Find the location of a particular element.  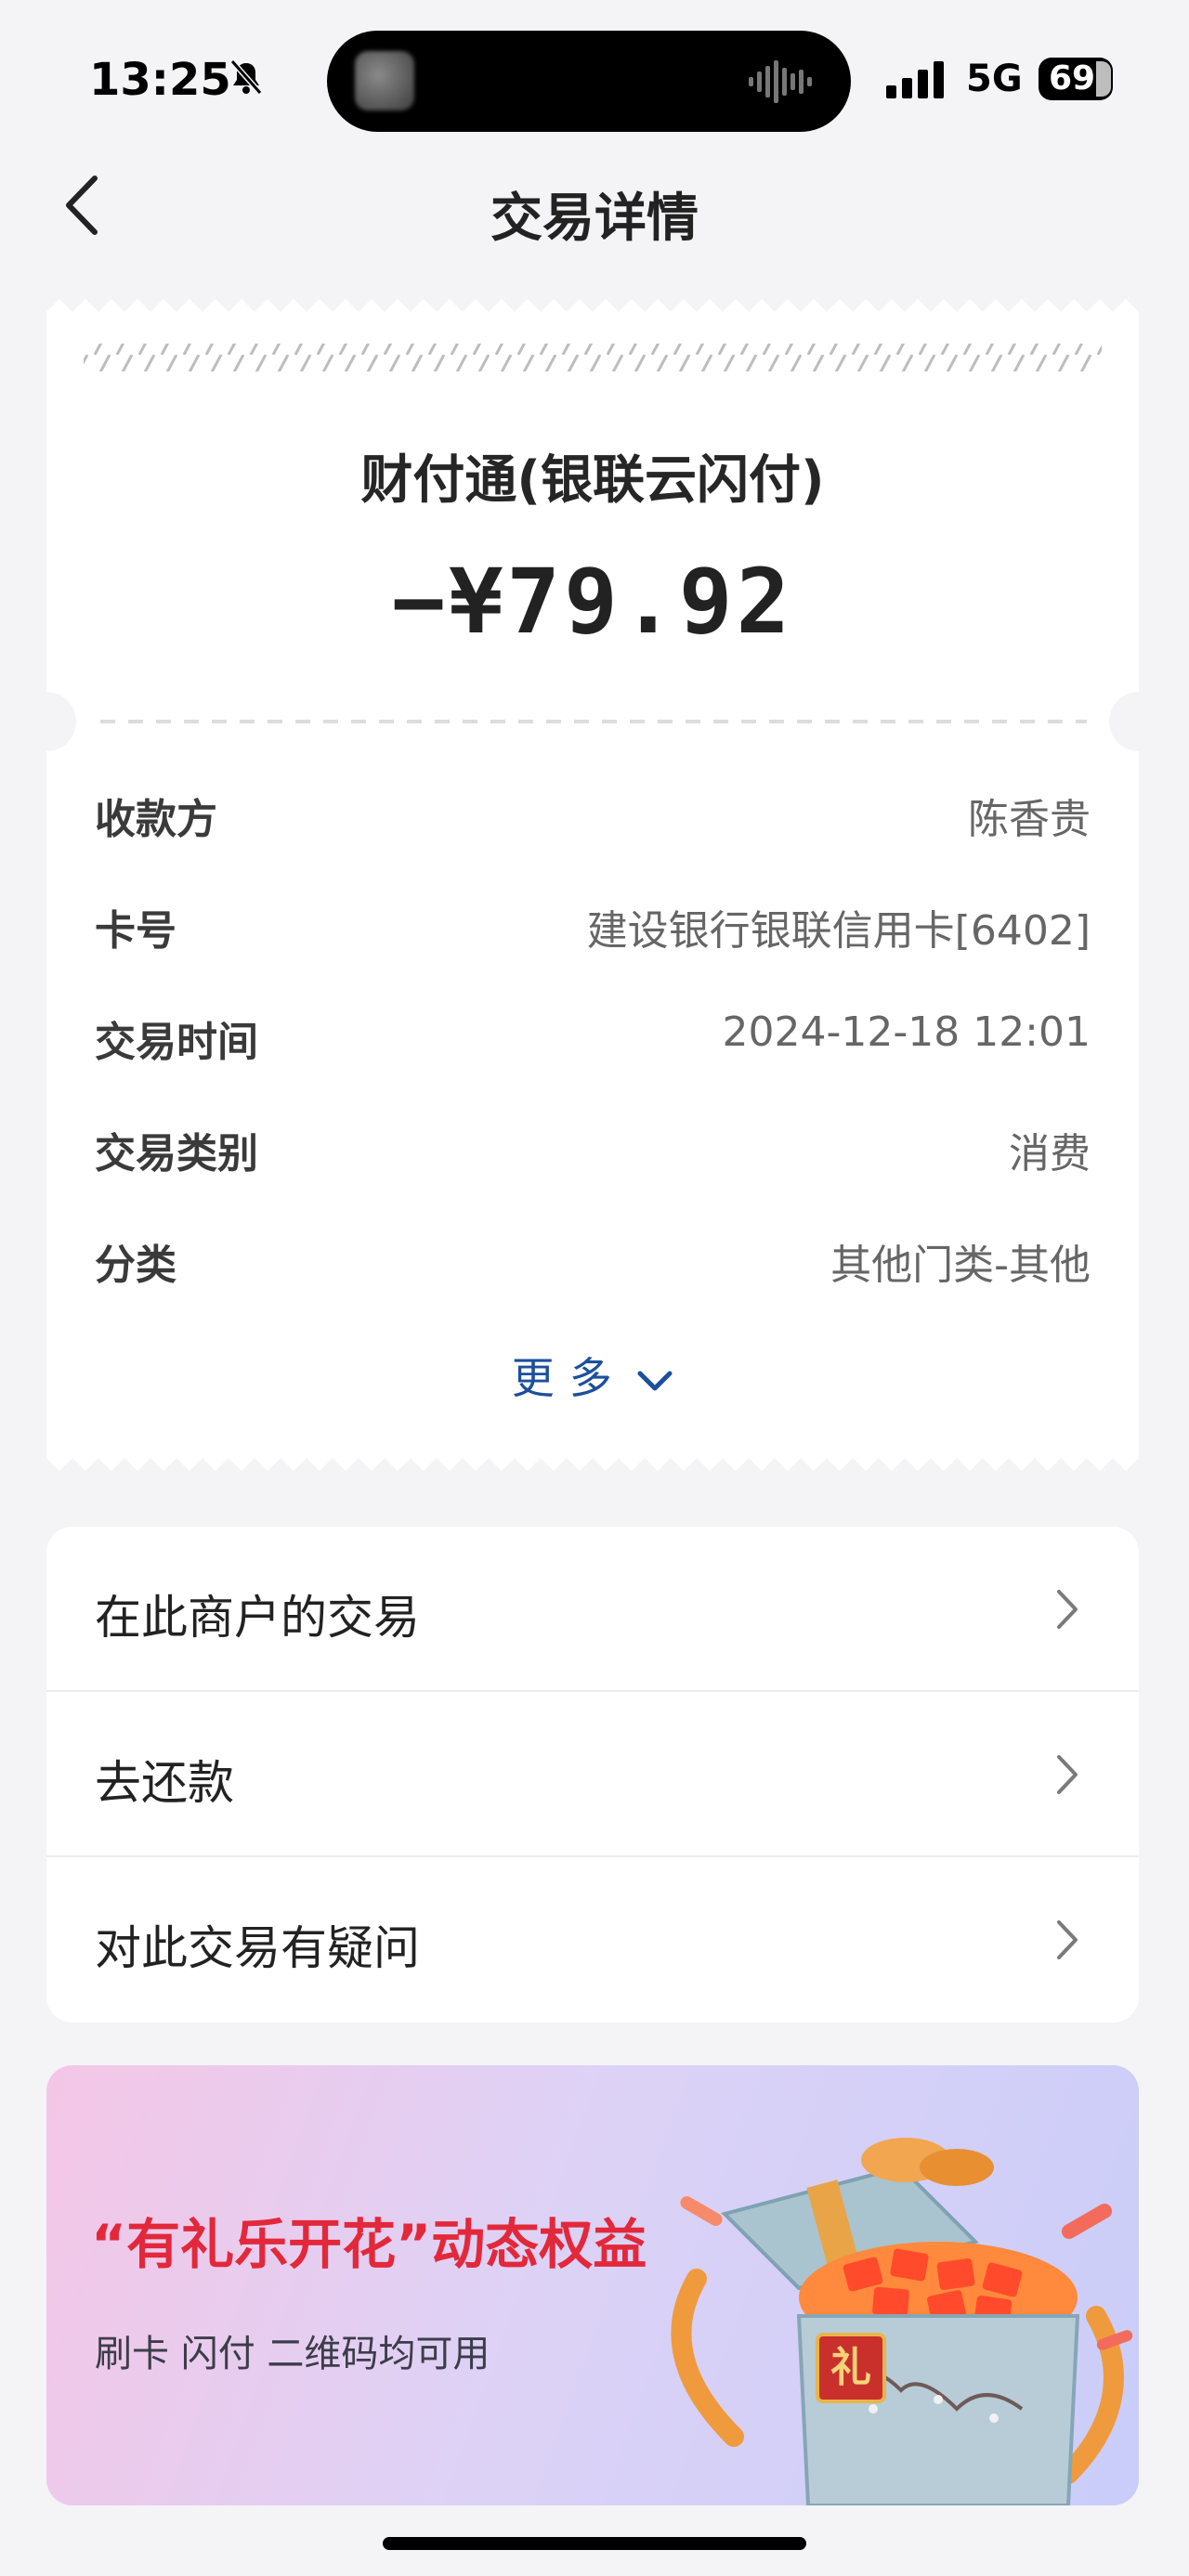

status-bar: 13:25 5G 69 is located at coordinates (594, 69).